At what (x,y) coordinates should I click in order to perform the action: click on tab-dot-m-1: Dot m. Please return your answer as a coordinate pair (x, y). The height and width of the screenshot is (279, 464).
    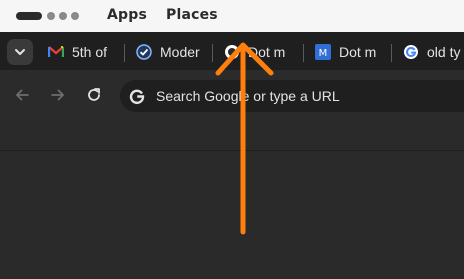
    Looking at the image, I should click on (262, 52).